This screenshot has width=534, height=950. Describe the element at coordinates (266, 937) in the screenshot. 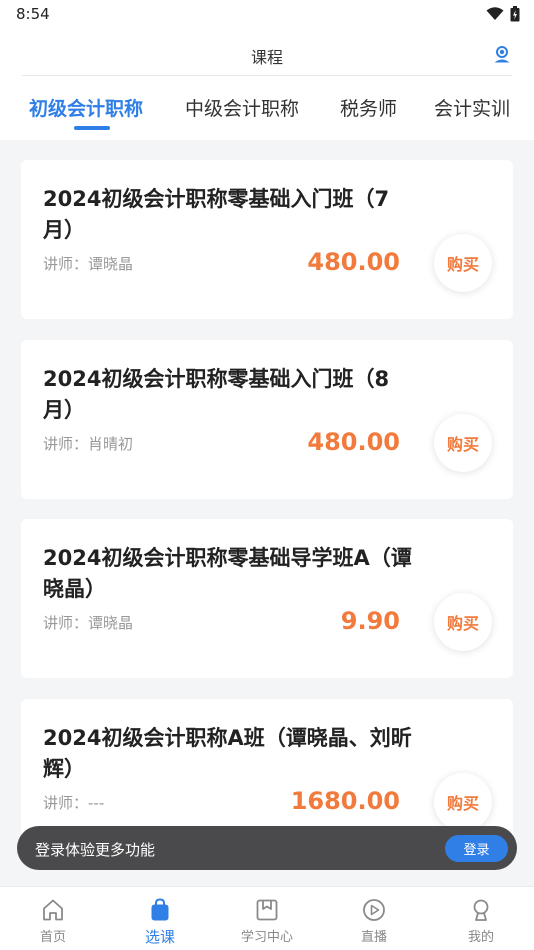

I see `nav-learning-center-label: 学习中心` at that location.